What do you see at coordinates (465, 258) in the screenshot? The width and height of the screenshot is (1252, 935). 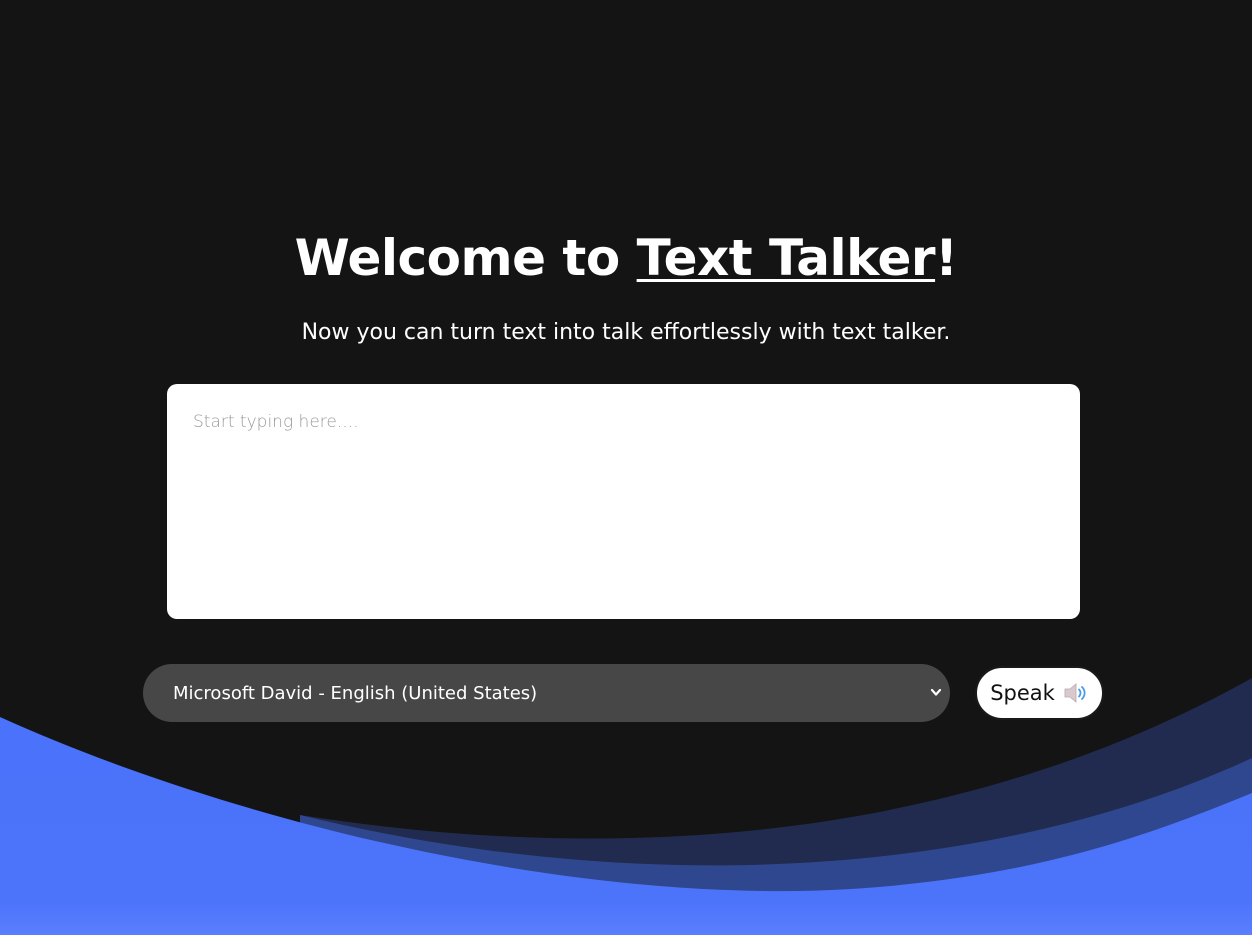 I see `title-prefix: Welcome to` at bounding box center [465, 258].